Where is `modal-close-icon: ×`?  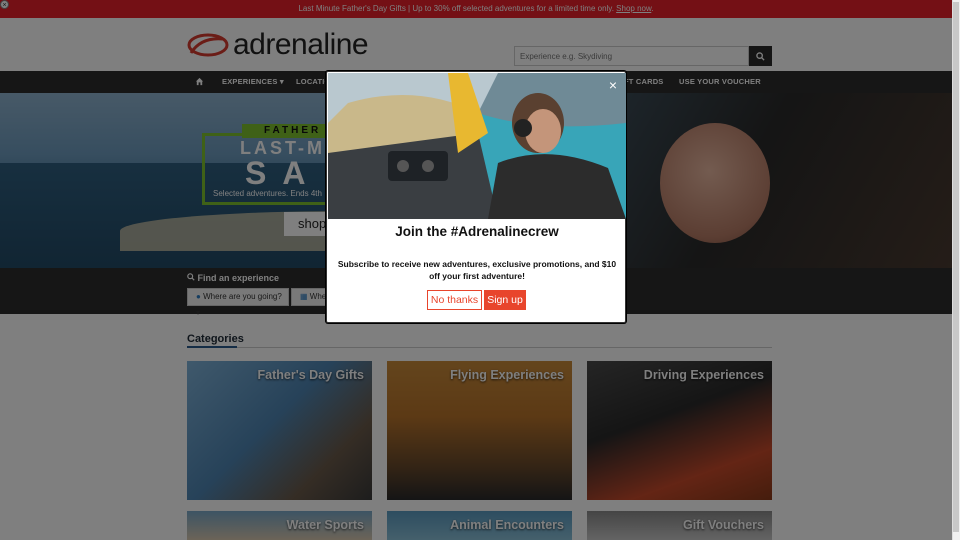 modal-close-icon: × is located at coordinates (613, 85).